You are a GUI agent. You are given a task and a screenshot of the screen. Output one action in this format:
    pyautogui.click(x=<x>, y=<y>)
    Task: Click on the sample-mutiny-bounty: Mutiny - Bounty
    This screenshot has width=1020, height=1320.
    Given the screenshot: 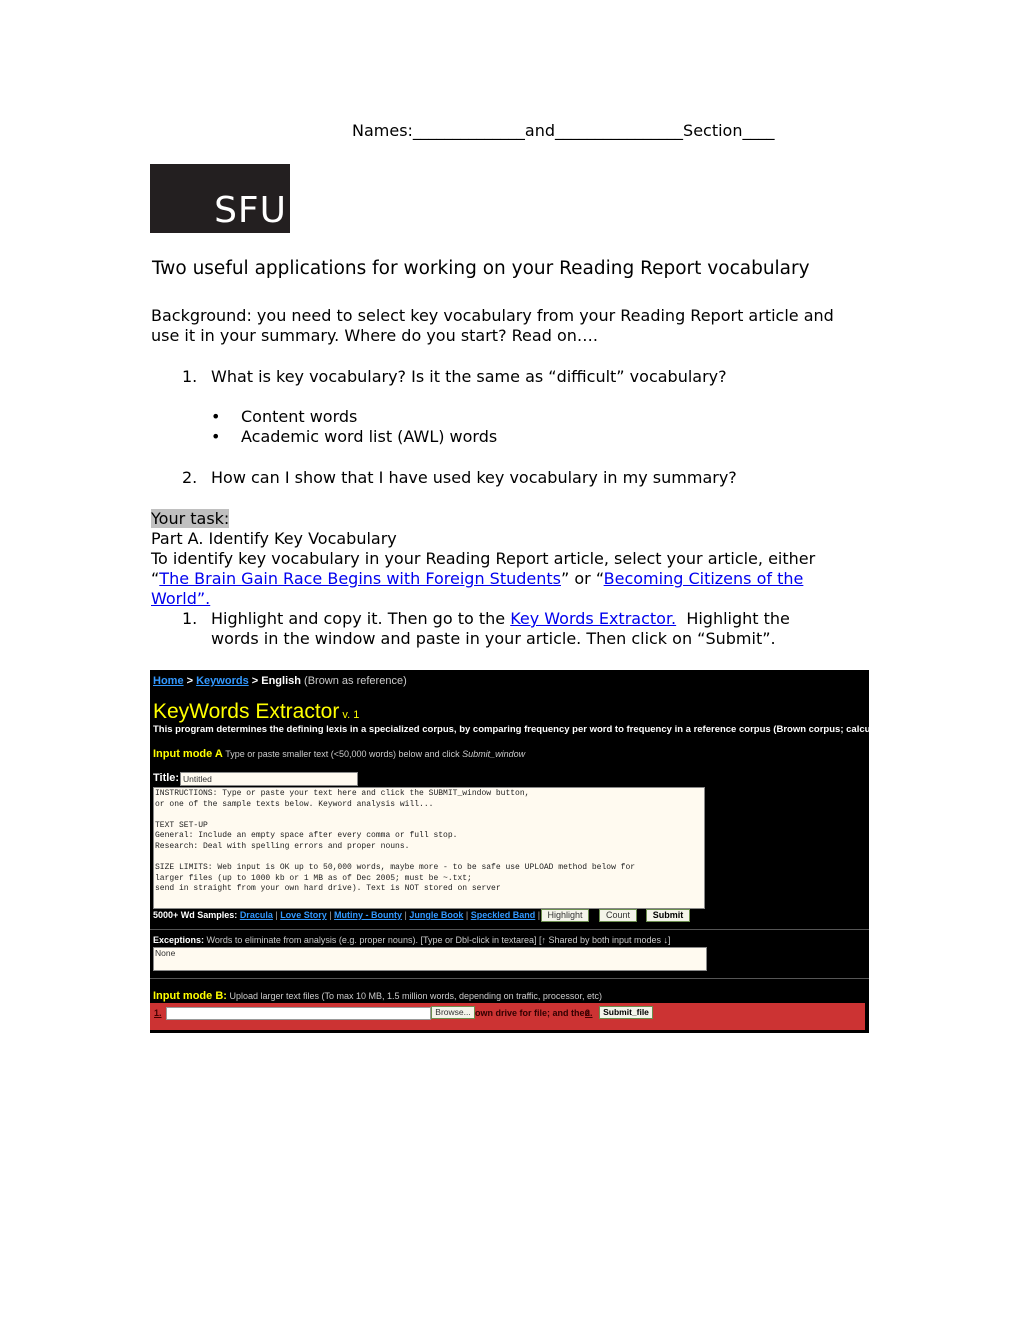 What is the action you would take?
    pyautogui.click(x=368, y=915)
    